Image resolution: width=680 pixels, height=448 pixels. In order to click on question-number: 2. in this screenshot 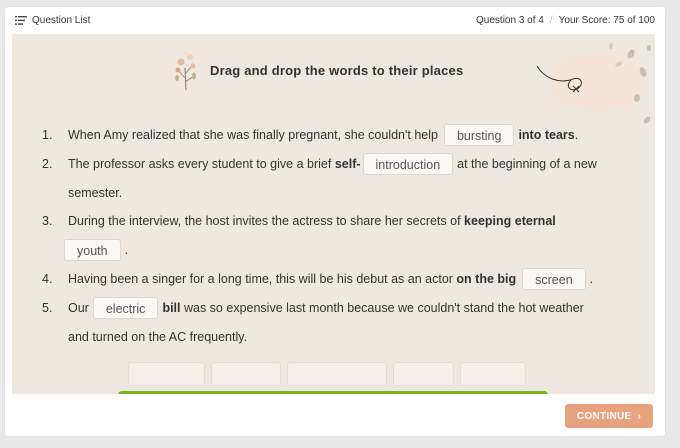, I will do `click(47, 164)`.